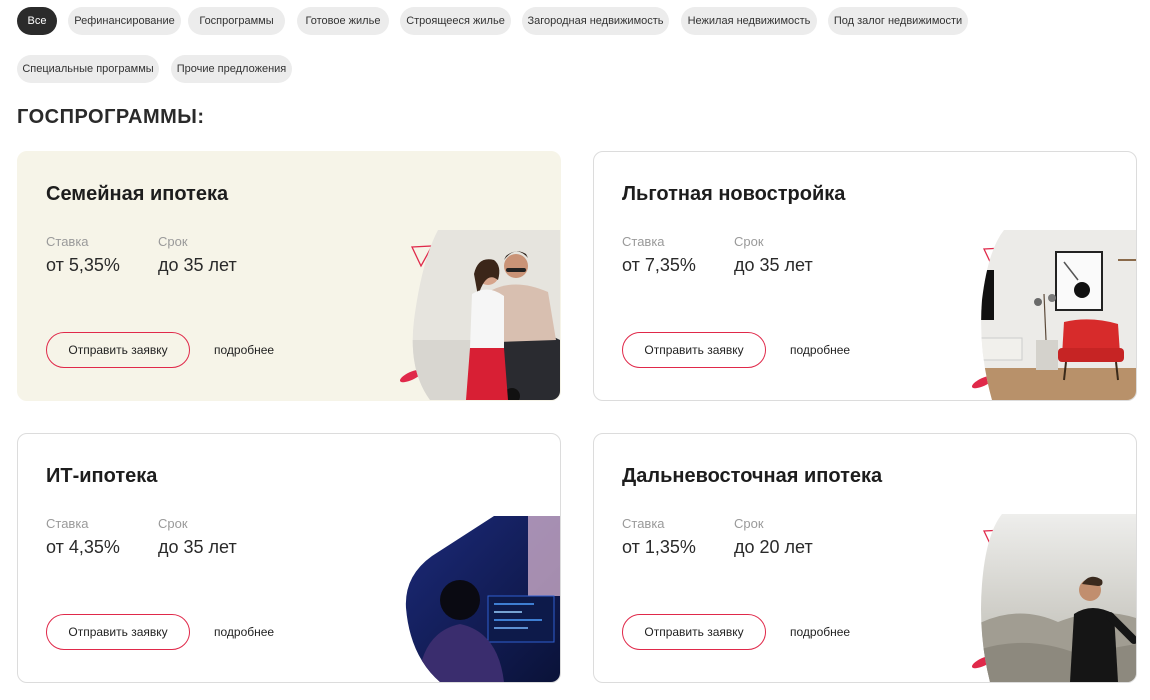  What do you see at coordinates (482, 599) in the screenshot?
I see `programmer-monitors-photo` at bounding box center [482, 599].